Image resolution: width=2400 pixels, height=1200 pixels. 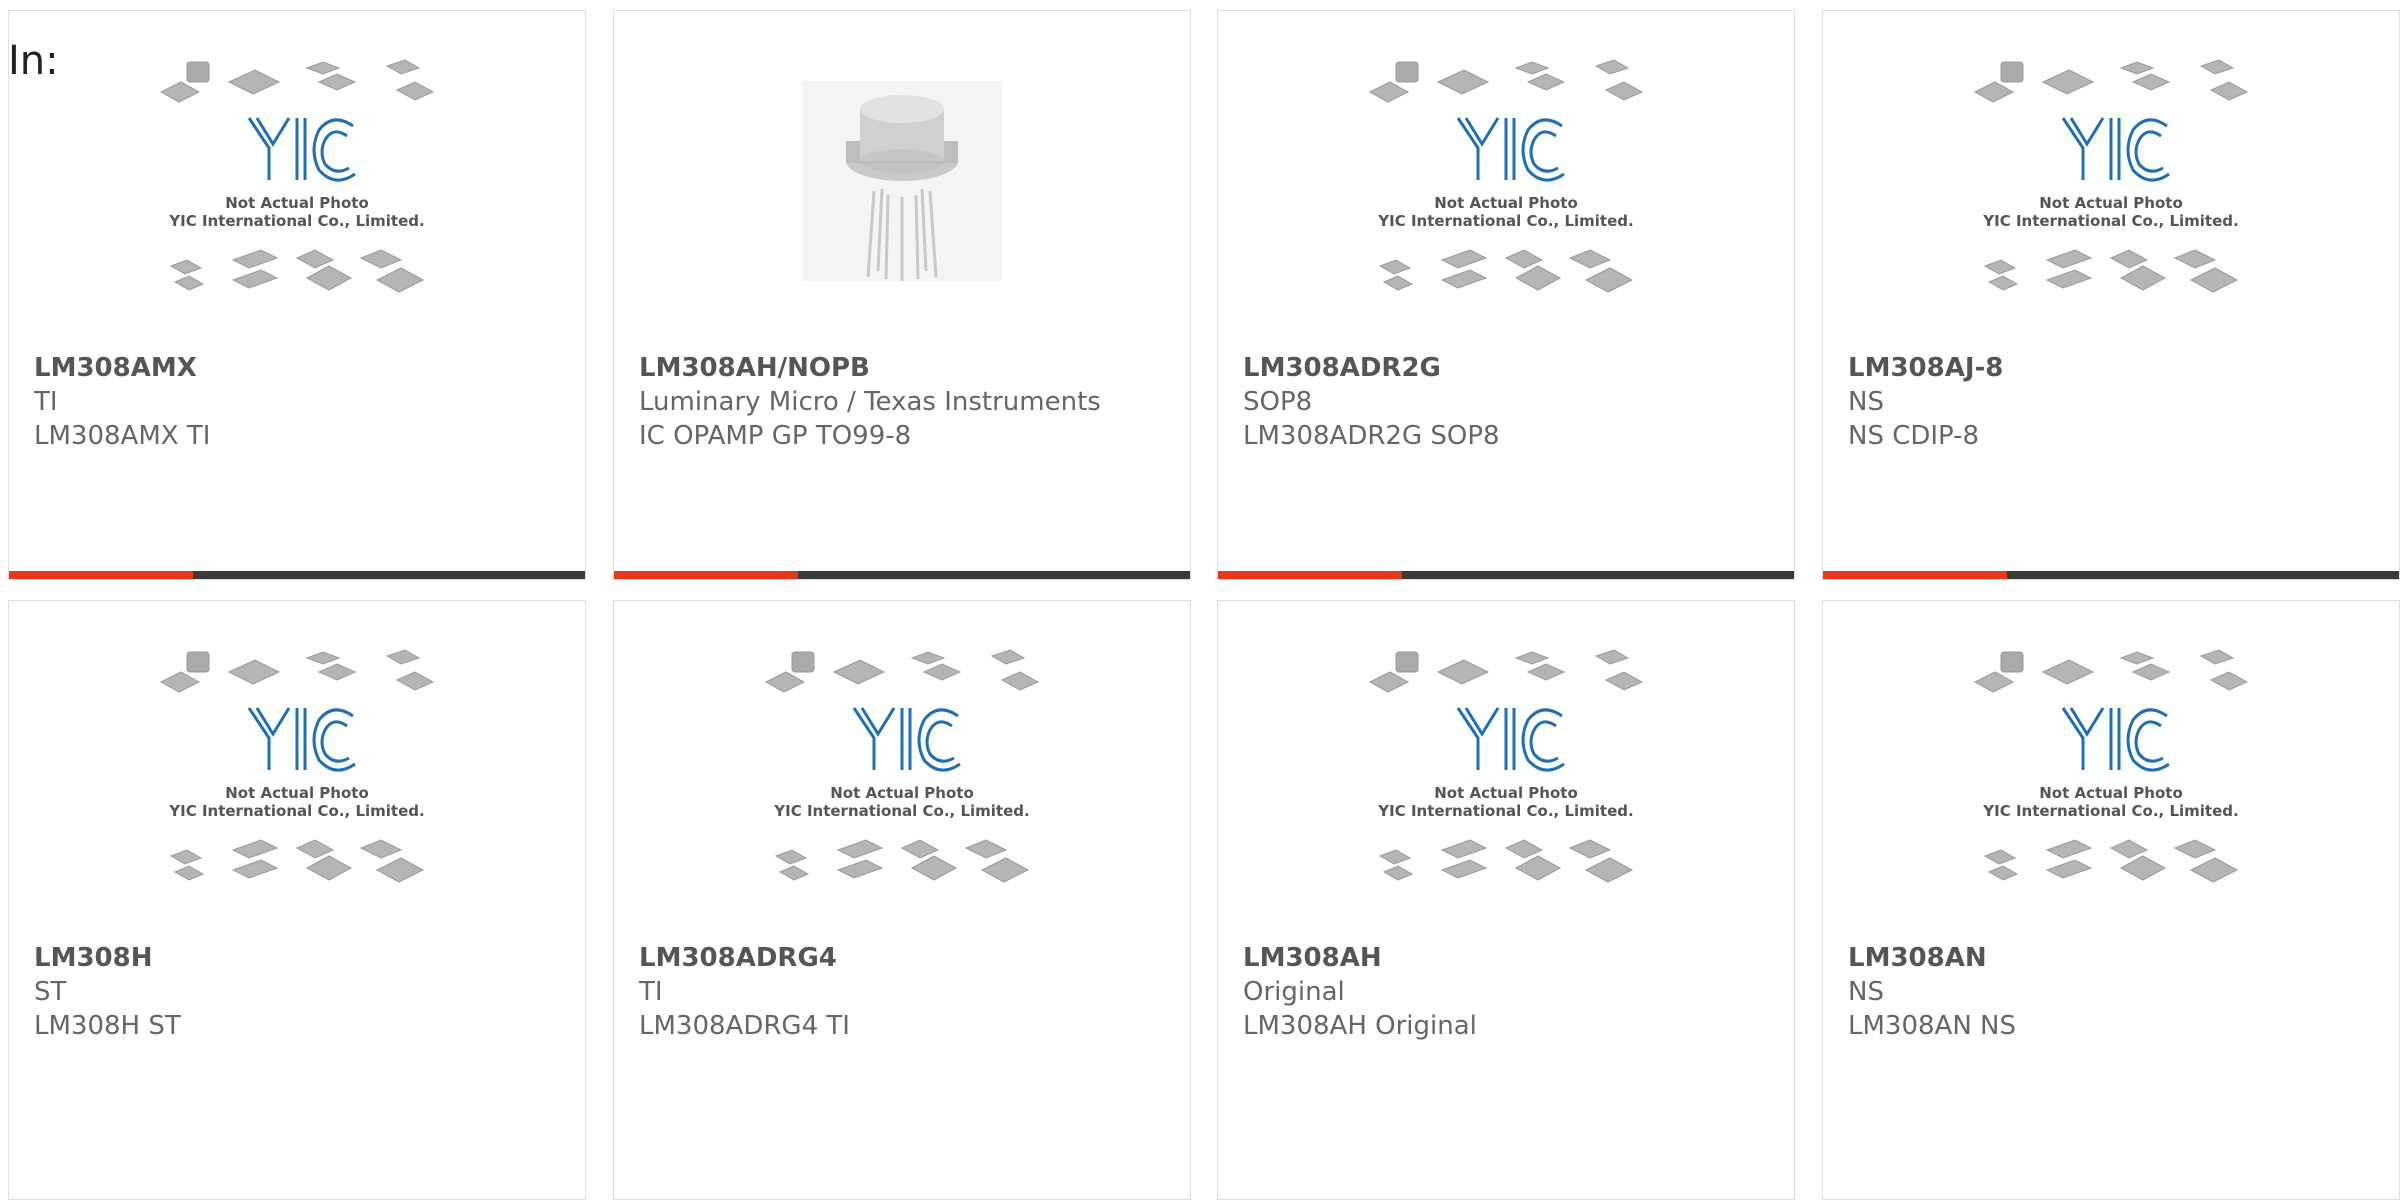 I want to click on manufacturer: ST, so click(x=50, y=992).